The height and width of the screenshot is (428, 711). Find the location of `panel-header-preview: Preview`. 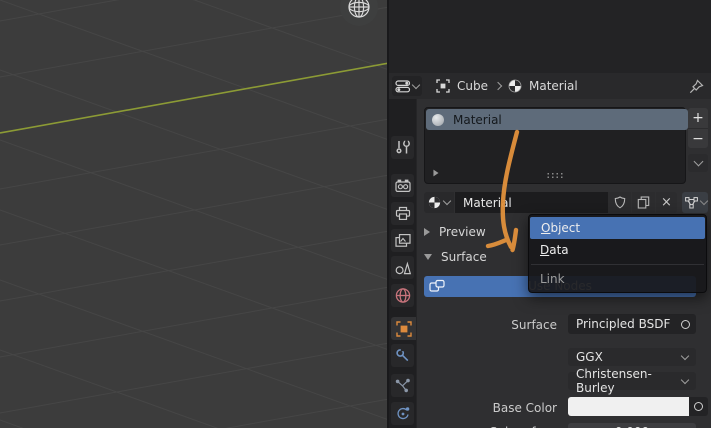

panel-header-preview: Preview is located at coordinates (455, 232).